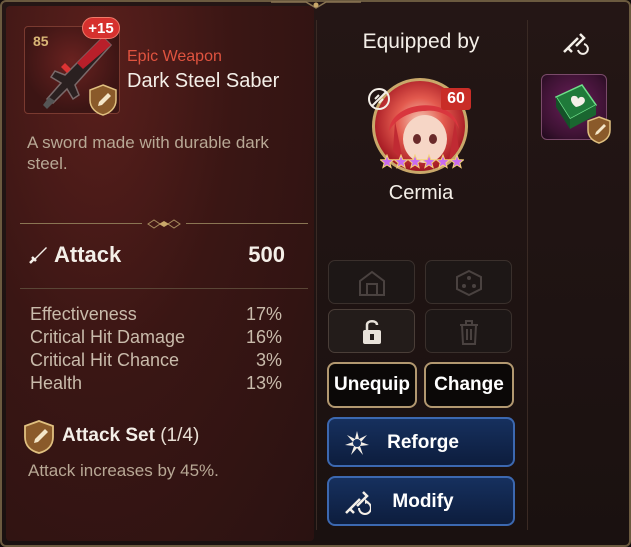 Image resolution: width=631 pixels, height=547 pixels. What do you see at coordinates (421, 193) in the screenshot?
I see `hero-name: Cermia` at bounding box center [421, 193].